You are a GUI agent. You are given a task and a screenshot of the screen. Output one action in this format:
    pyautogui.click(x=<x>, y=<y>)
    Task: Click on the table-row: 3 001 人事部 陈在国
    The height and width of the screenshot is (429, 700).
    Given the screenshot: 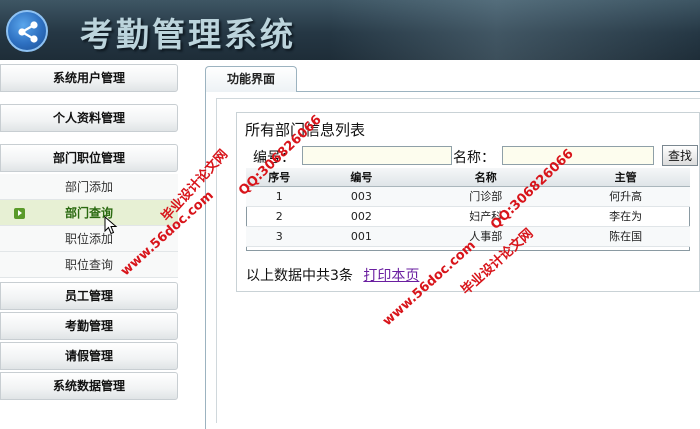 What is the action you would take?
    pyautogui.click(x=468, y=236)
    